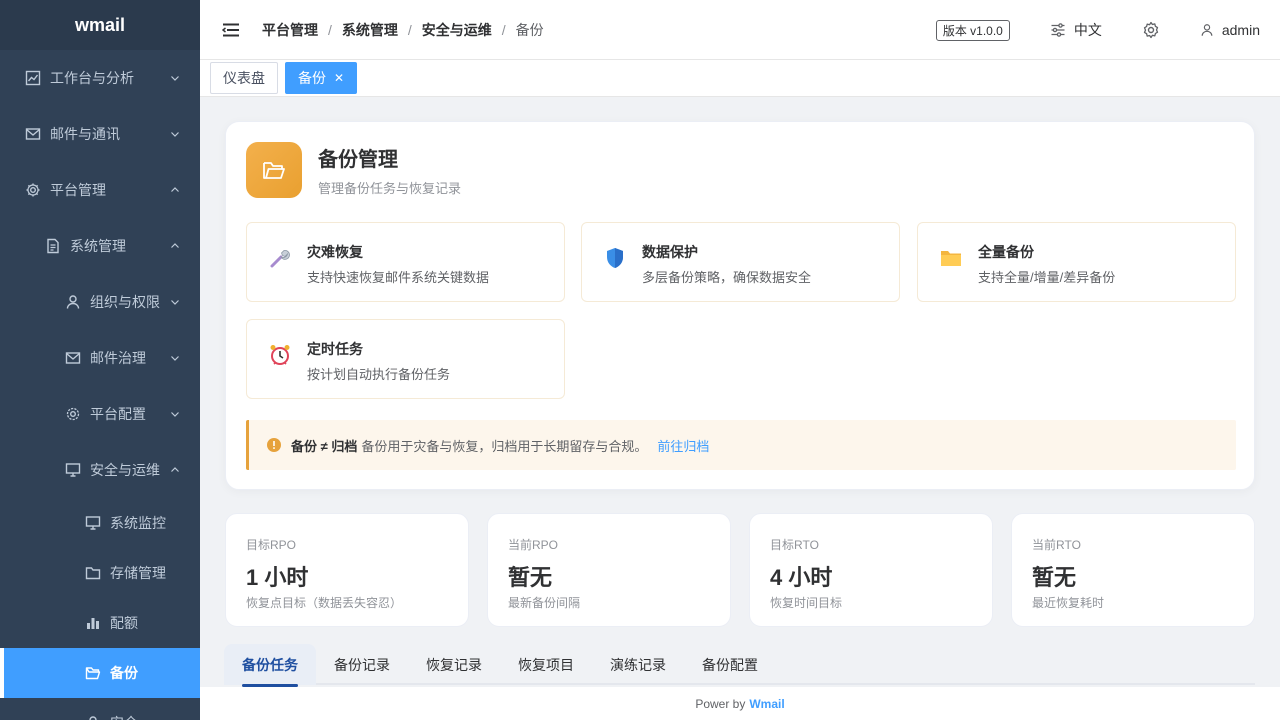 This screenshot has height=720, width=1280. I want to click on close-icon: ✕, so click(339, 78).